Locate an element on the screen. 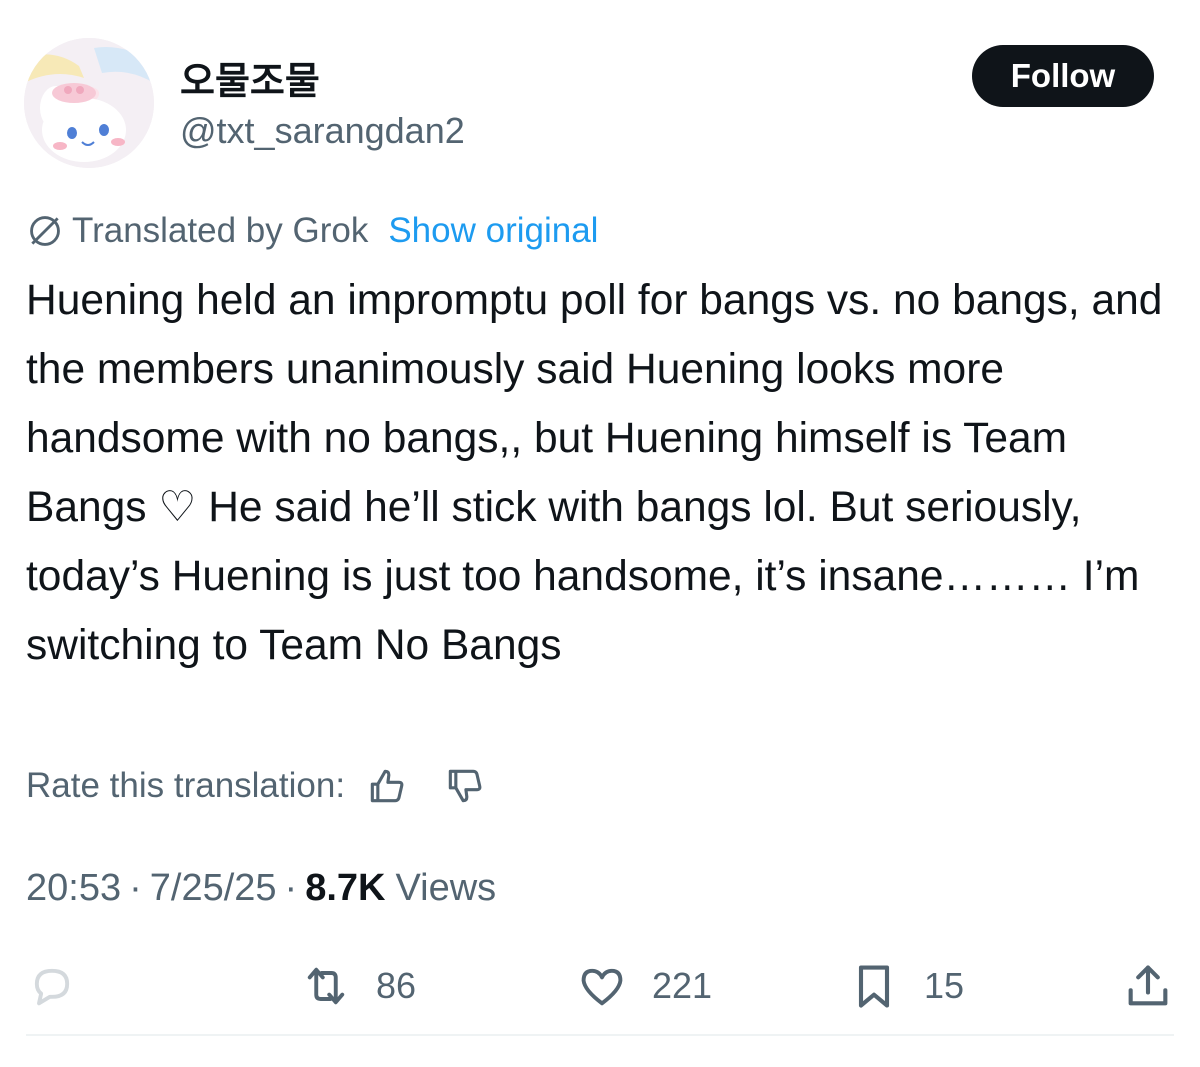 The height and width of the screenshot is (1067, 1200). tweet-meta: 20:53 · 7/25/25 · 8.7K Views is located at coordinates (261, 888).